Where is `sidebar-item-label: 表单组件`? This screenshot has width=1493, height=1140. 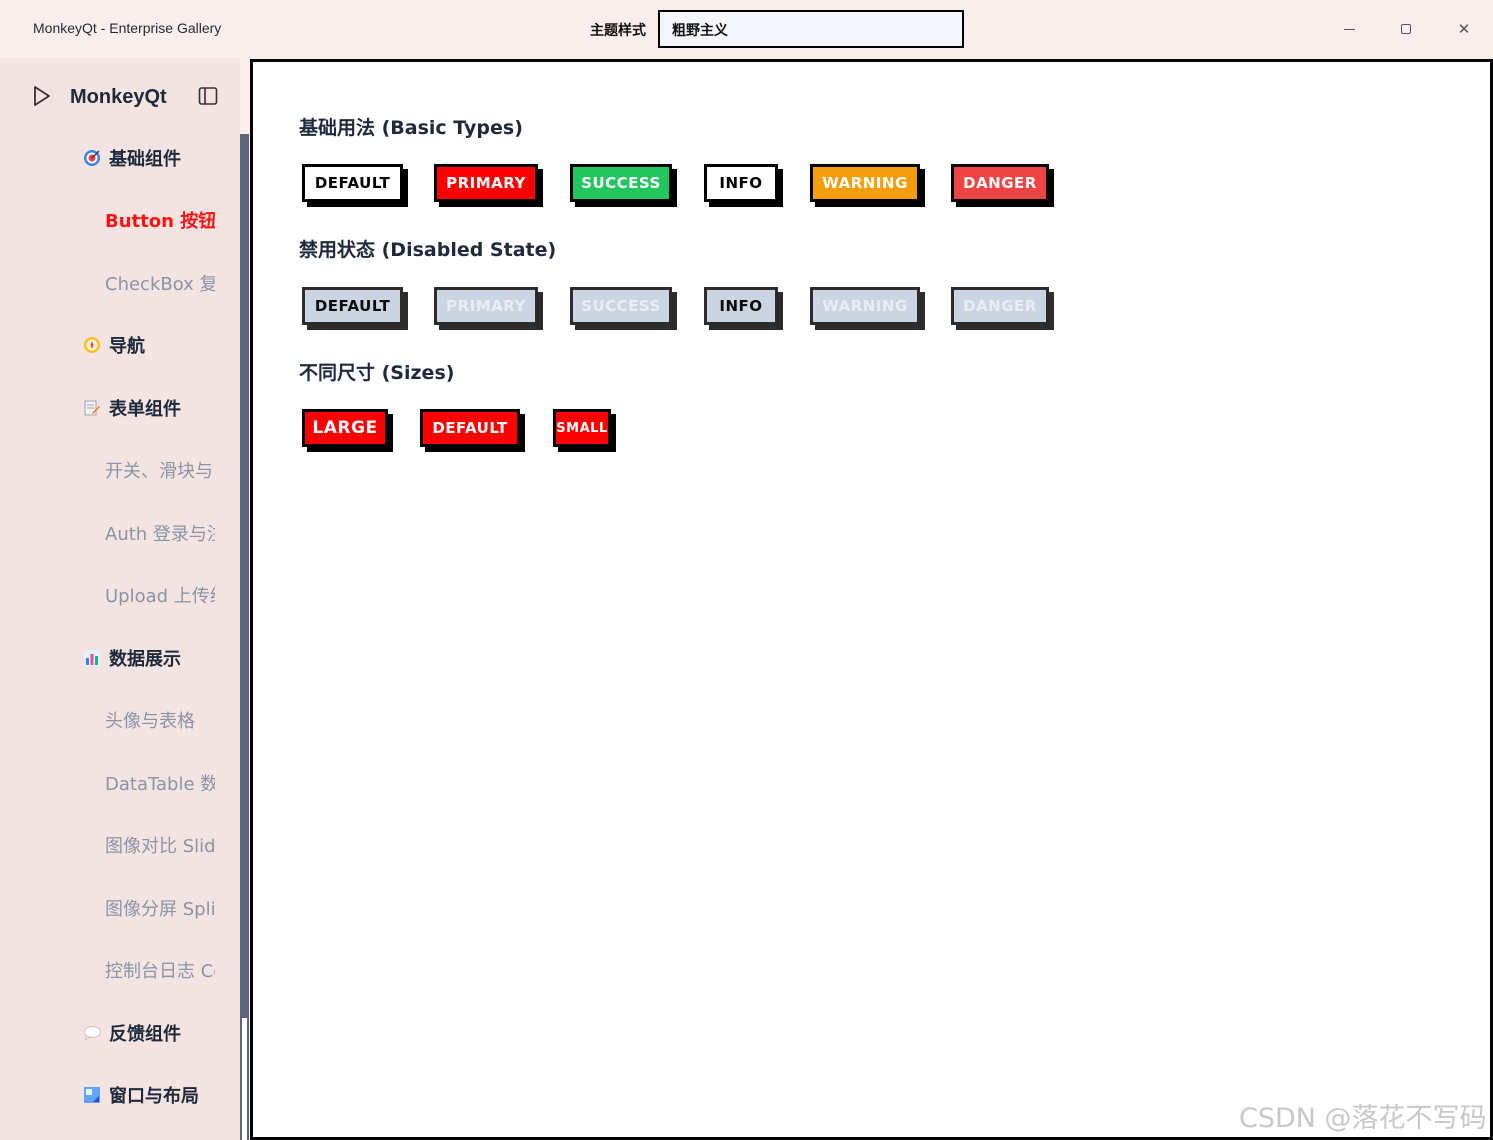
sidebar-item-label: 表单组件 is located at coordinates (145, 409).